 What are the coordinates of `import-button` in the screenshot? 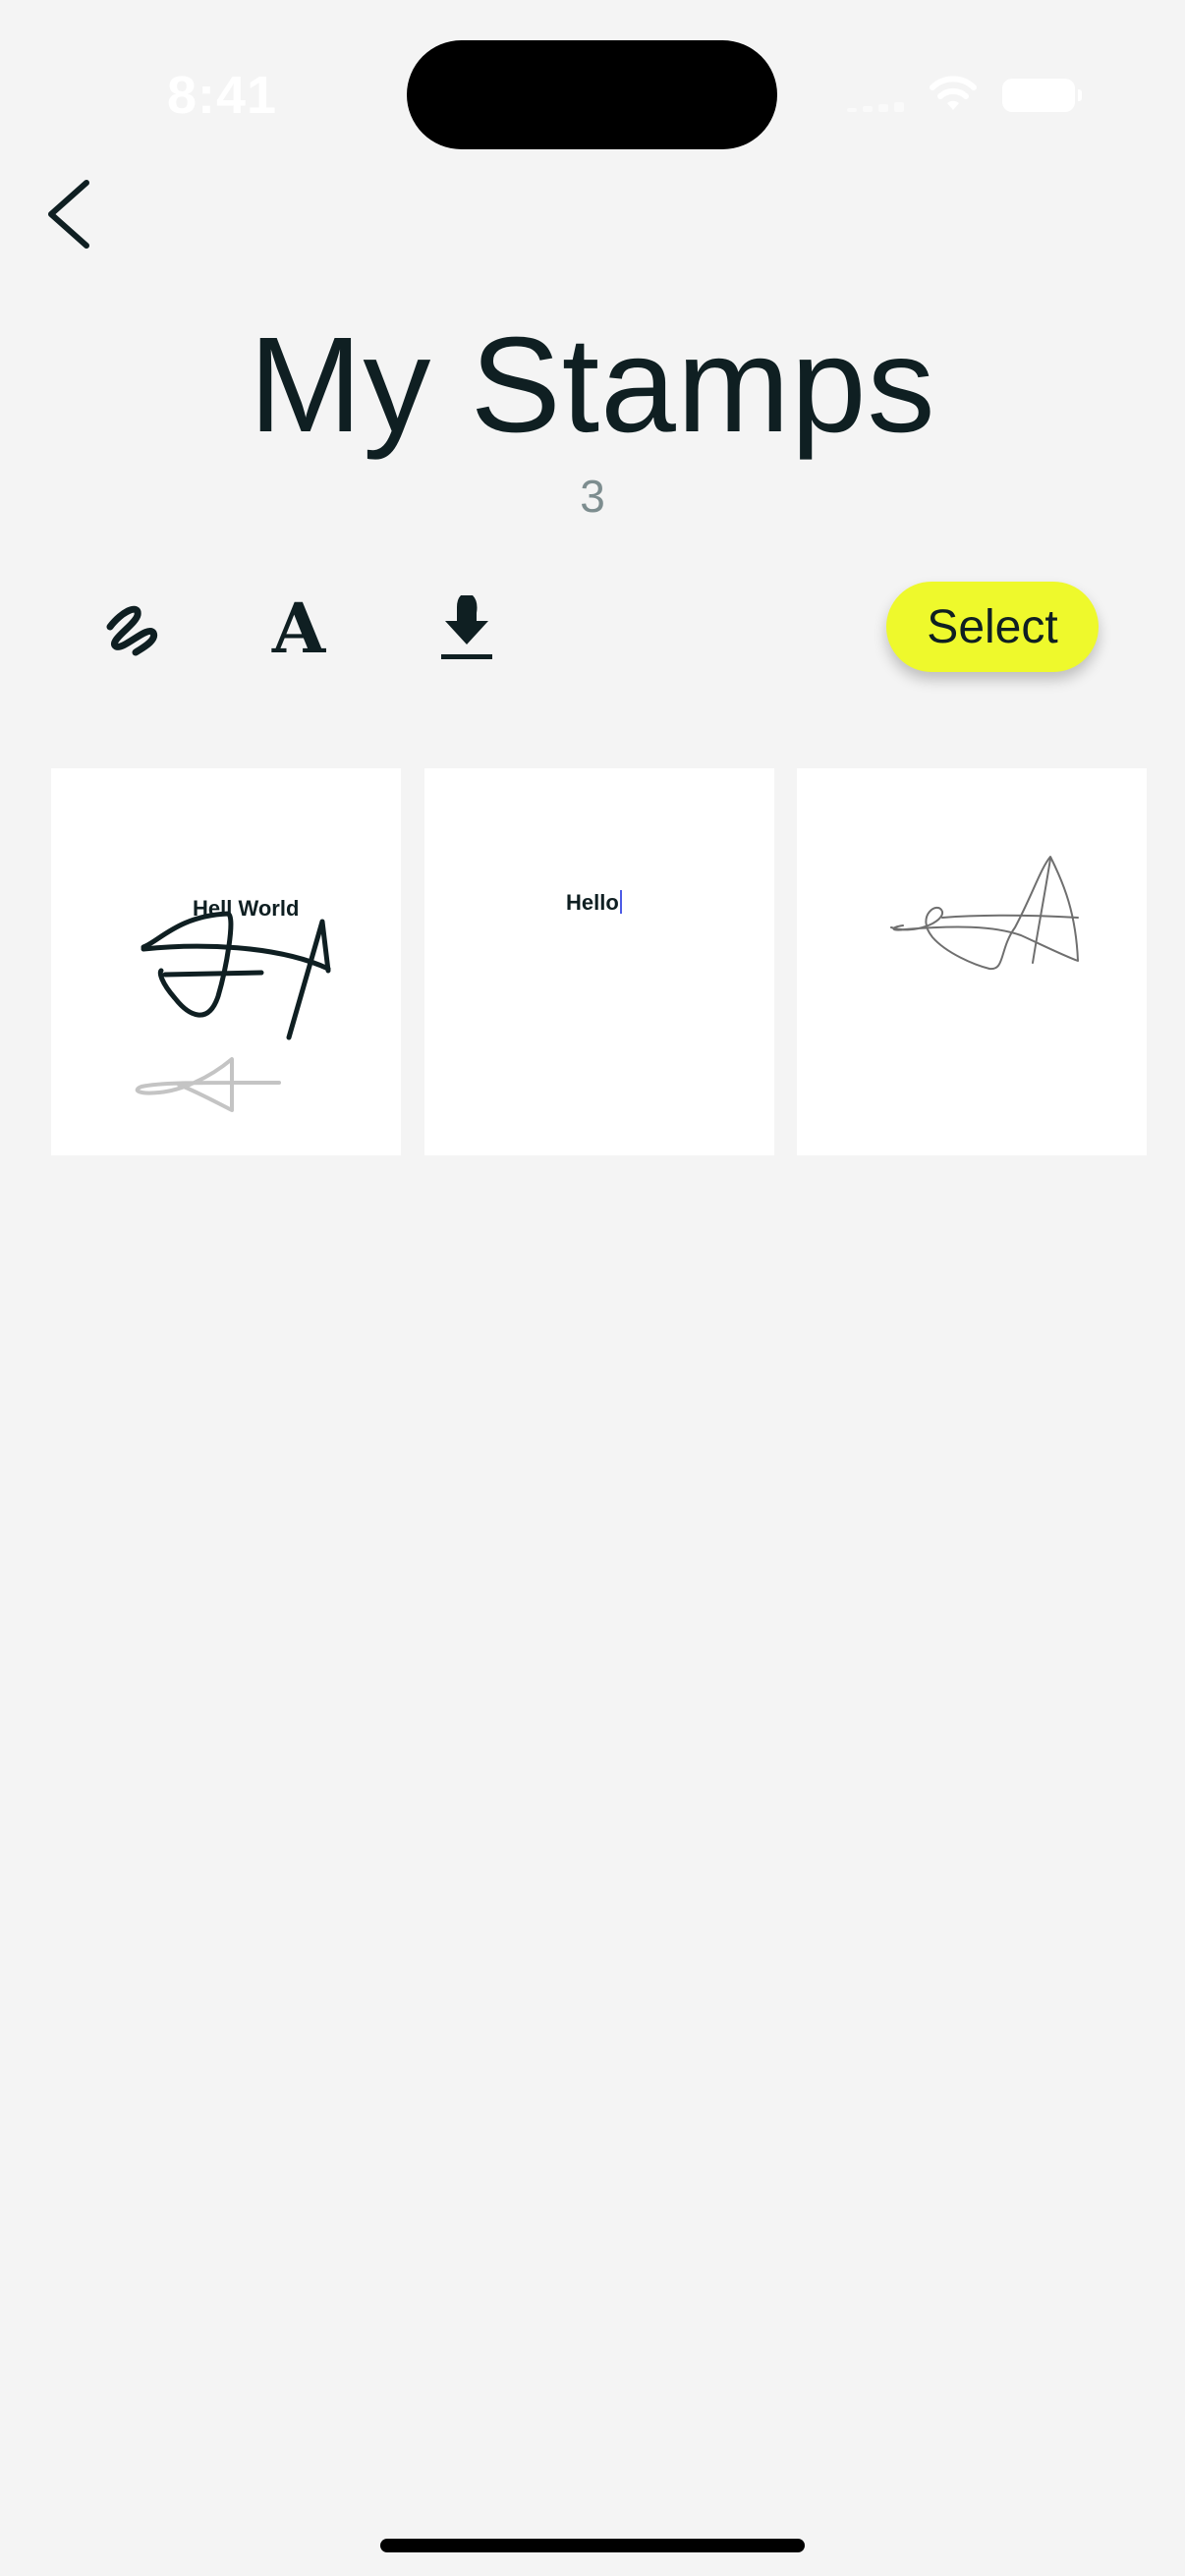 It's located at (467, 628).